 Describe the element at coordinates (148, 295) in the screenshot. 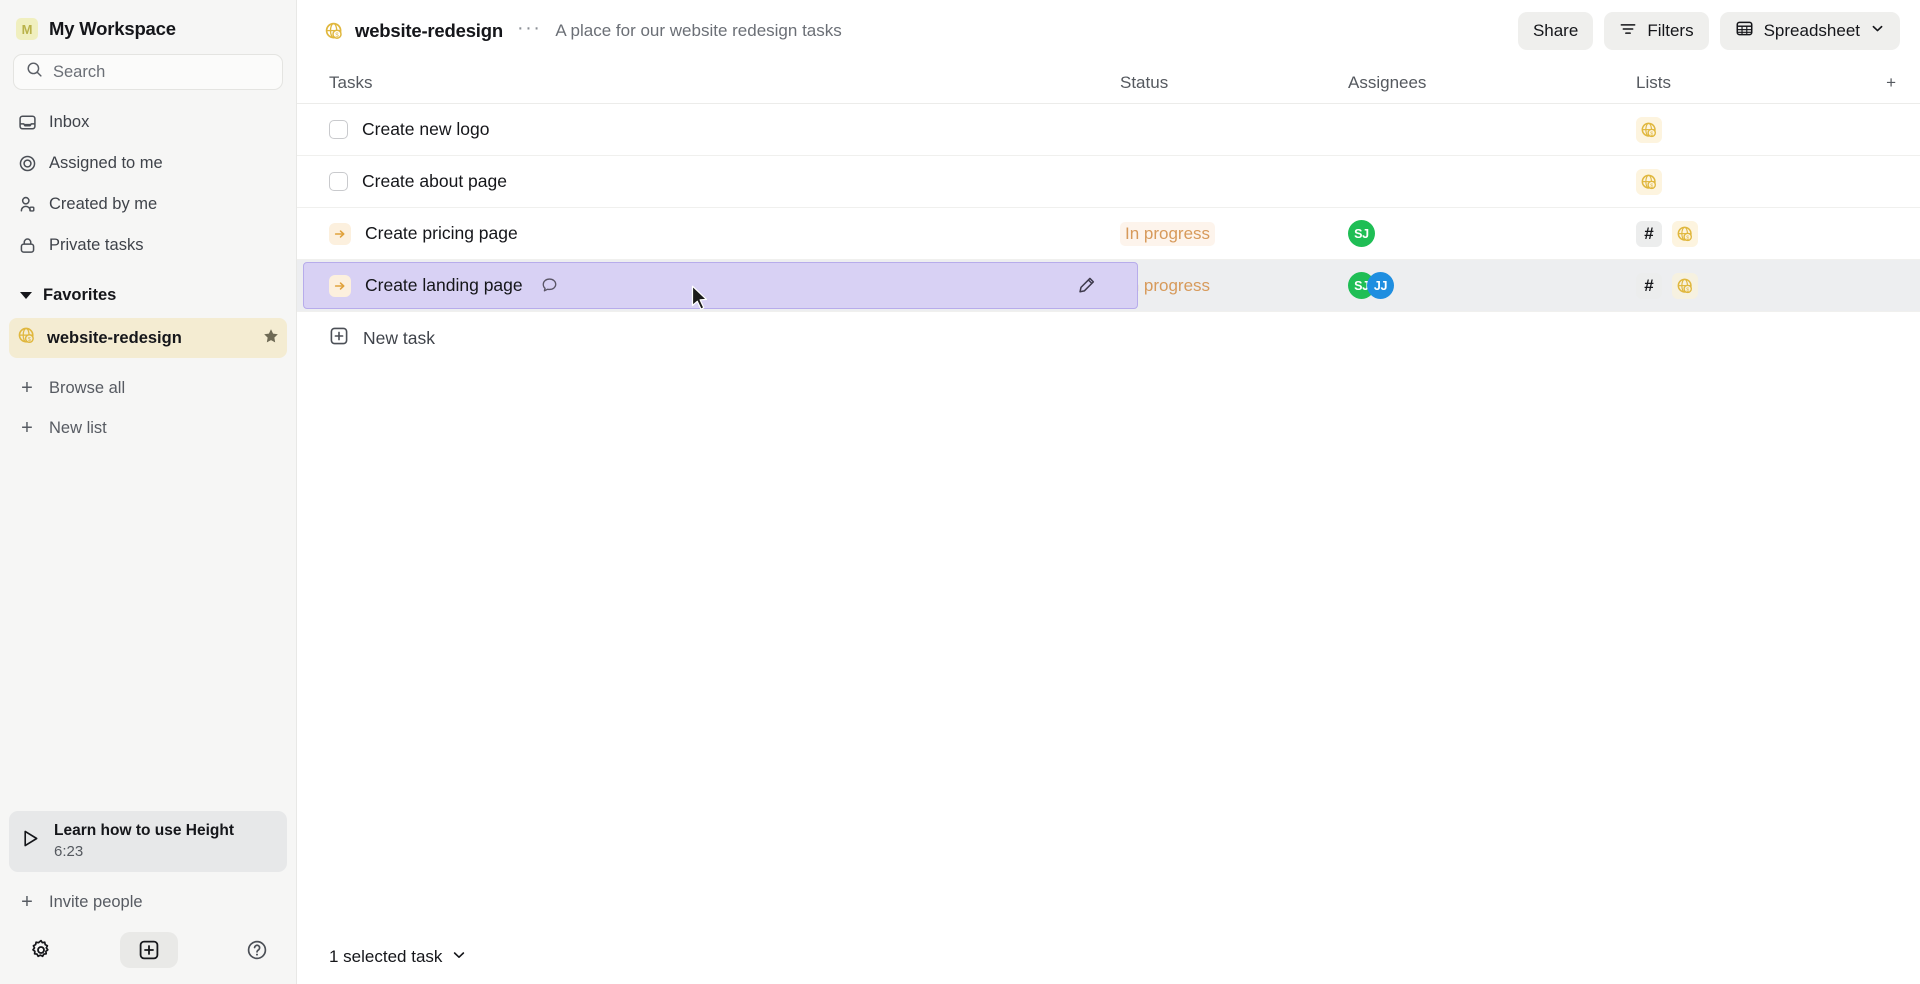

I see `favorites-section-header: Favorites` at that location.